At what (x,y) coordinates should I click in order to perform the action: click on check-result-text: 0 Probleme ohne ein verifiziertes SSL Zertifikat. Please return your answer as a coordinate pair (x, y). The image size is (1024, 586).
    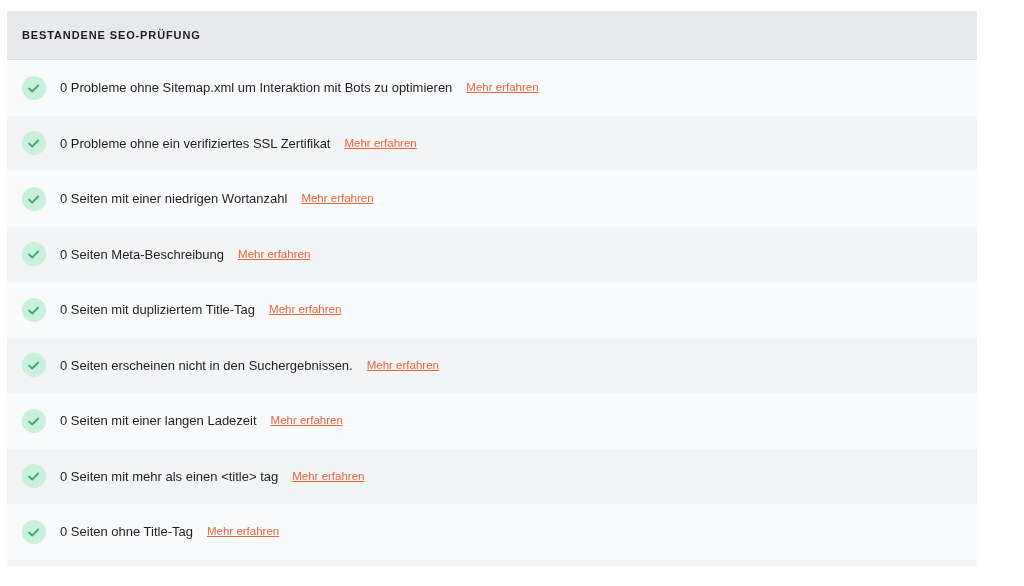
    Looking at the image, I should click on (195, 143).